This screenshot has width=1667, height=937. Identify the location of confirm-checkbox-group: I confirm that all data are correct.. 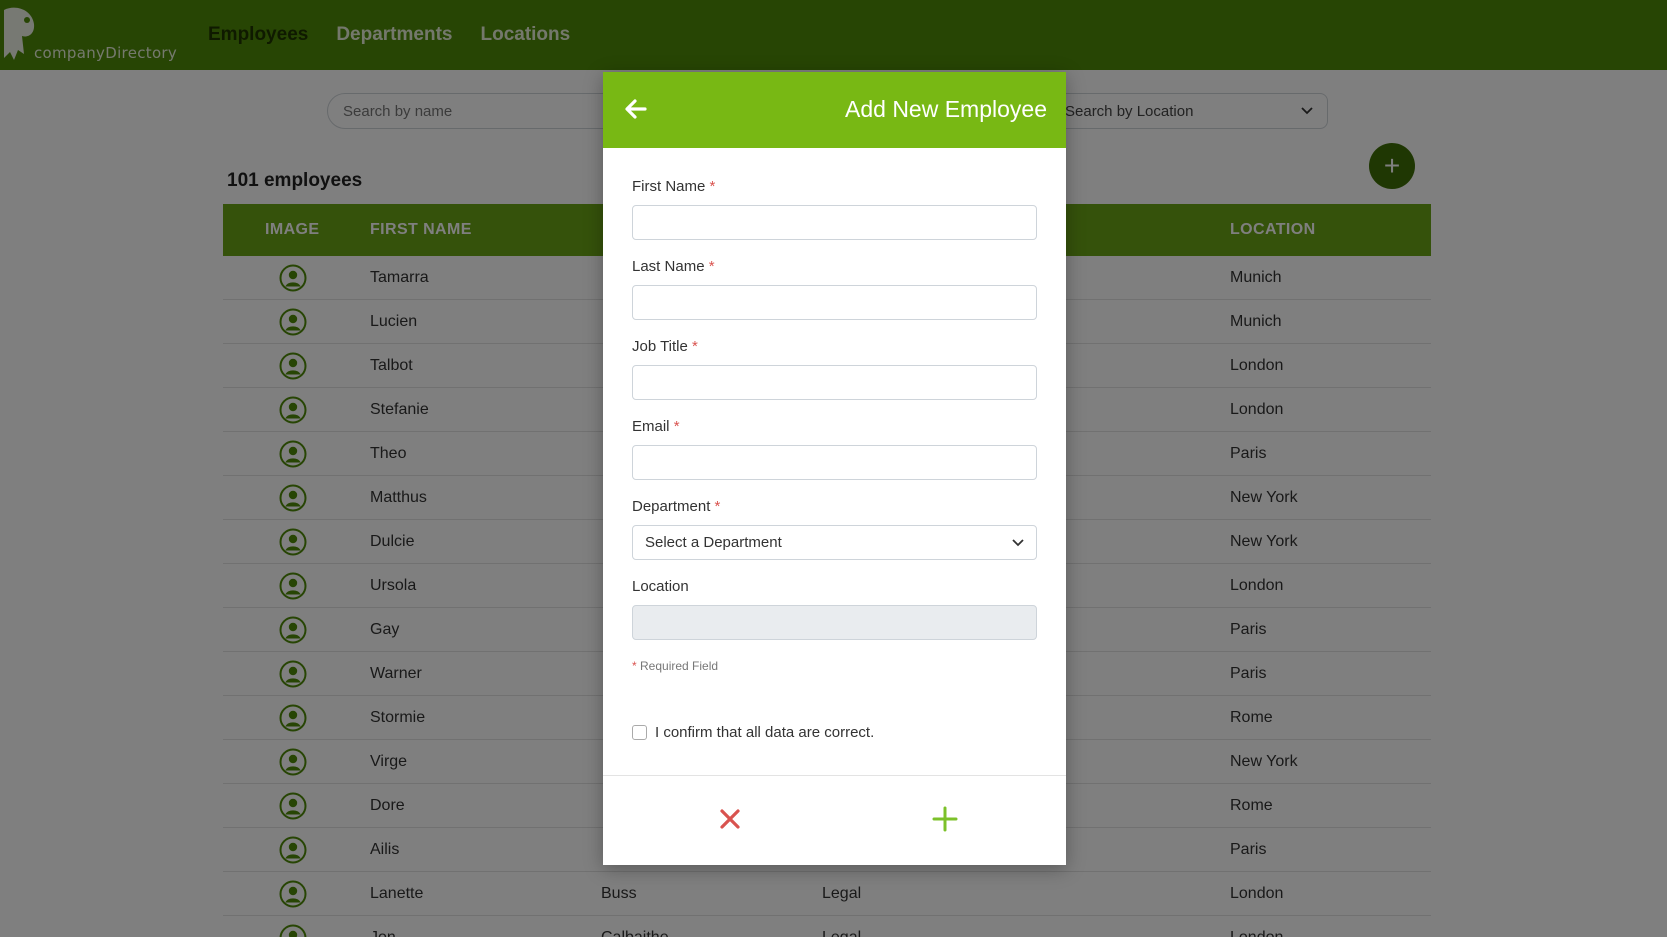
(753, 732).